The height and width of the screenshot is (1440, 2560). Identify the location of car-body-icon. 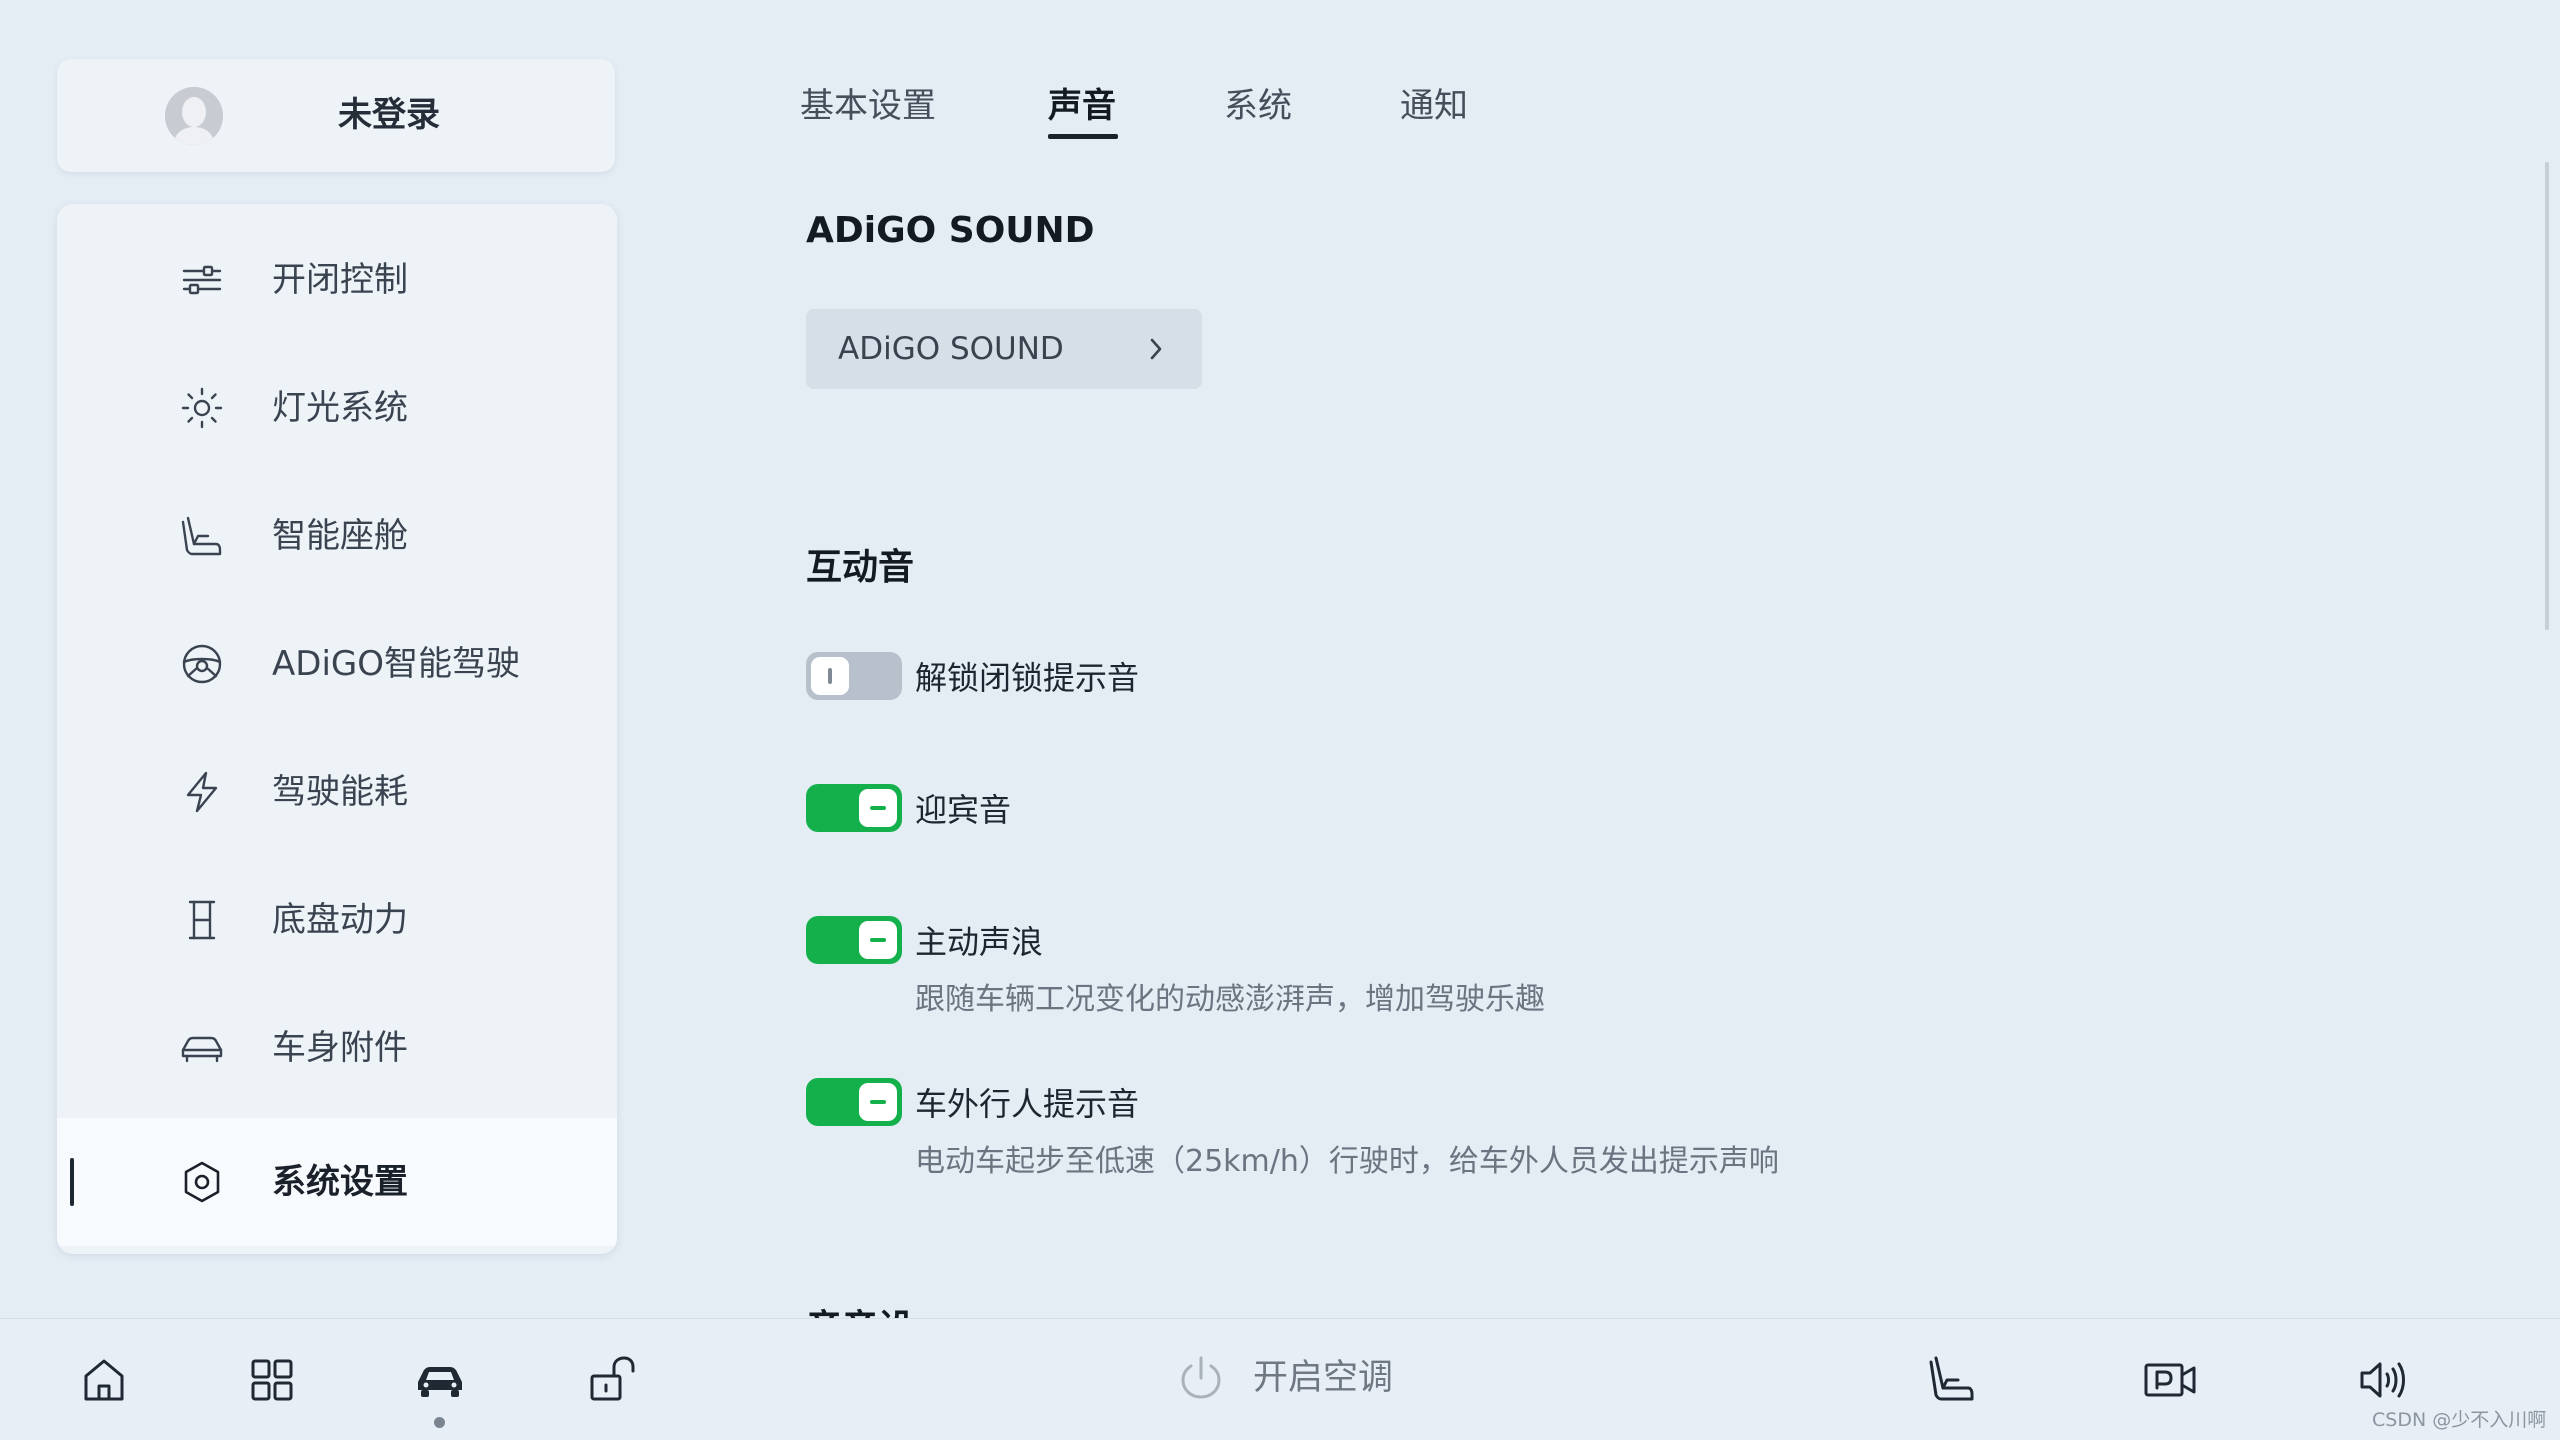
(202, 1048).